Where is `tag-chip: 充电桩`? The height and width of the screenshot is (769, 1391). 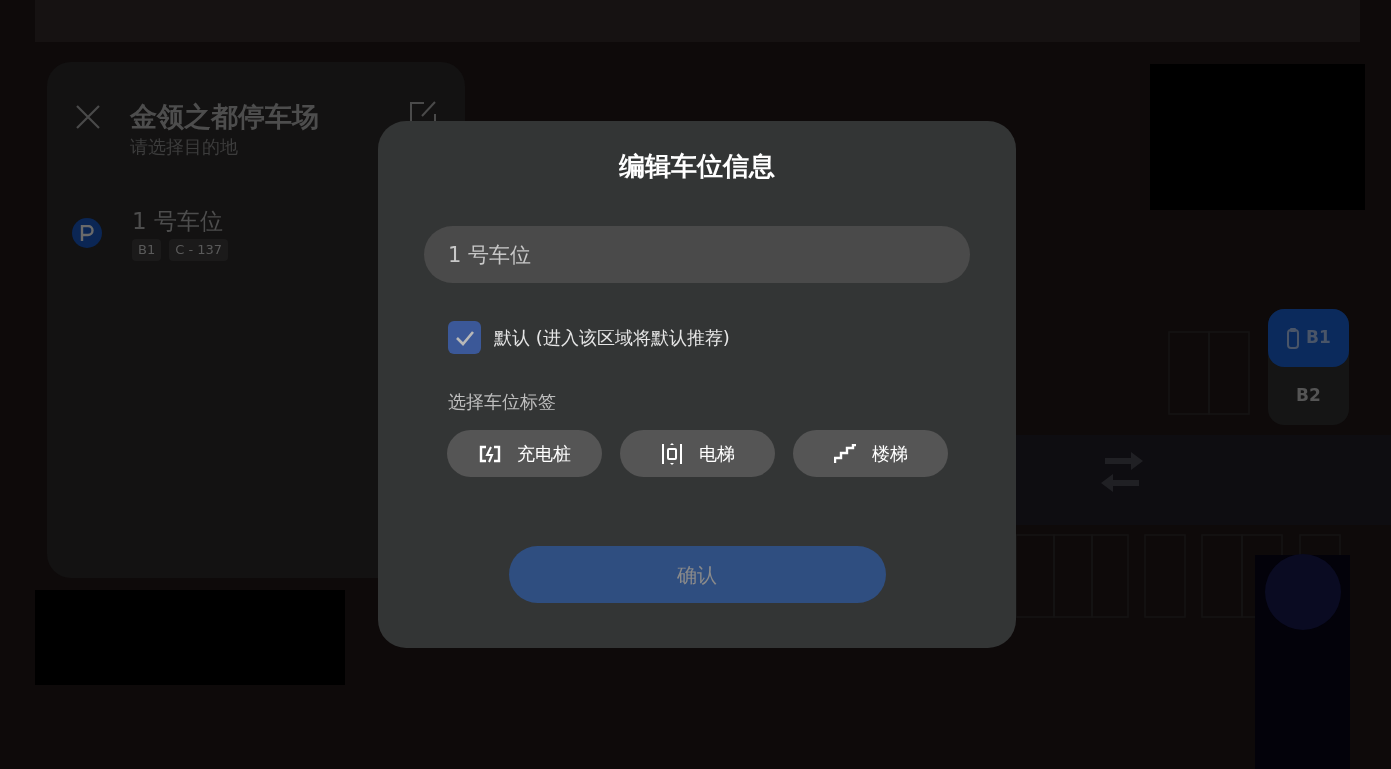
tag-chip: 充电桩 is located at coordinates (524, 453).